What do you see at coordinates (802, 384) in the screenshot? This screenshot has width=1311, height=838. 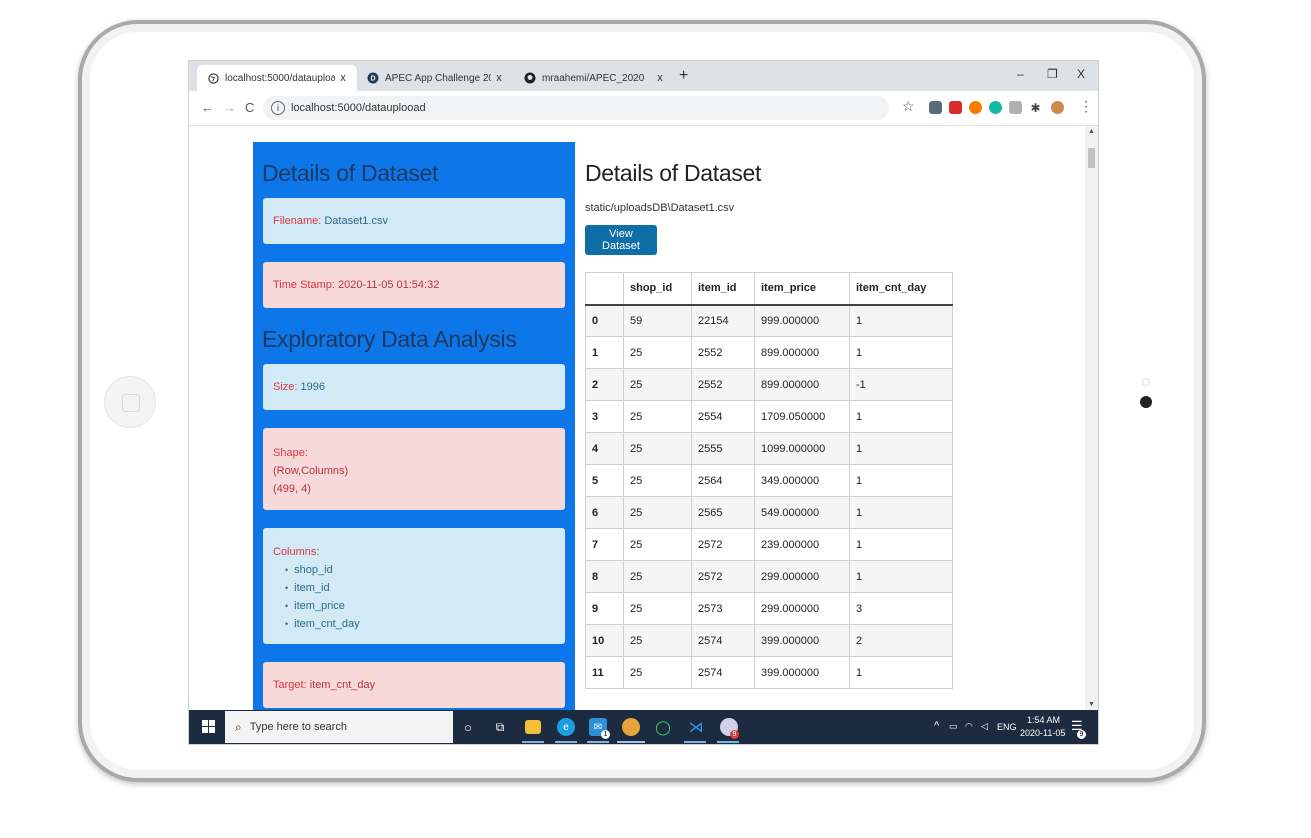 I see `table-cell: 899.000000` at bounding box center [802, 384].